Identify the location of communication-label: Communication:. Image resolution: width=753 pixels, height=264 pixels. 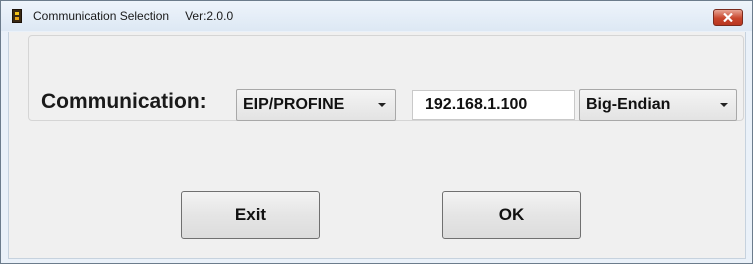
(124, 101).